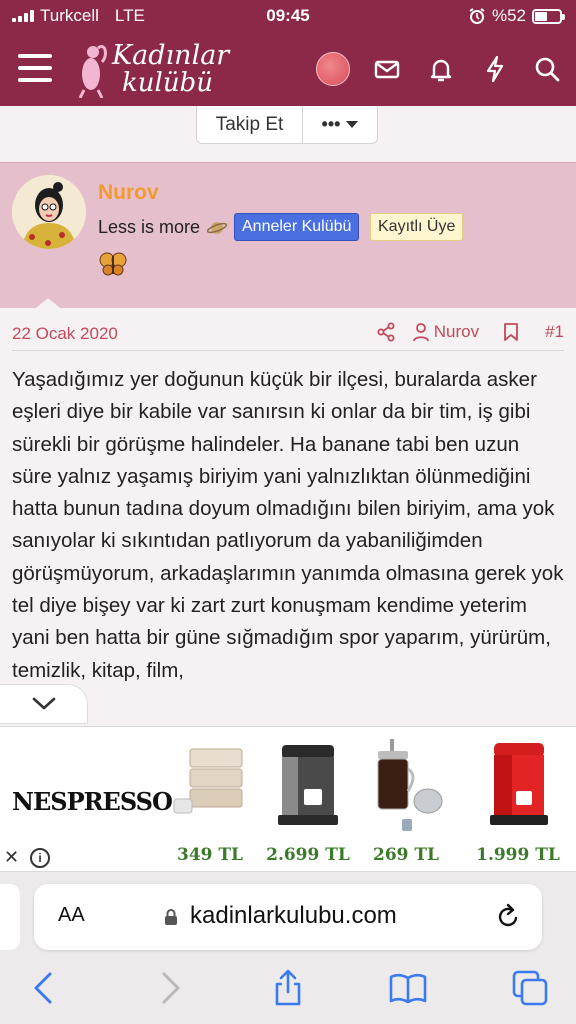  I want to click on badge-anneler-kulubu: Anneler Kulübü, so click(297, 227).